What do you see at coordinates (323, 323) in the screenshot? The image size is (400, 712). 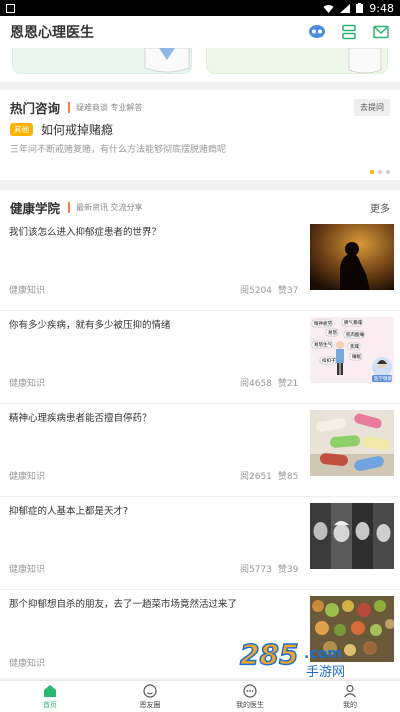 I see `illustration-word: 精神疲劳` at bounding box center [323, 323].